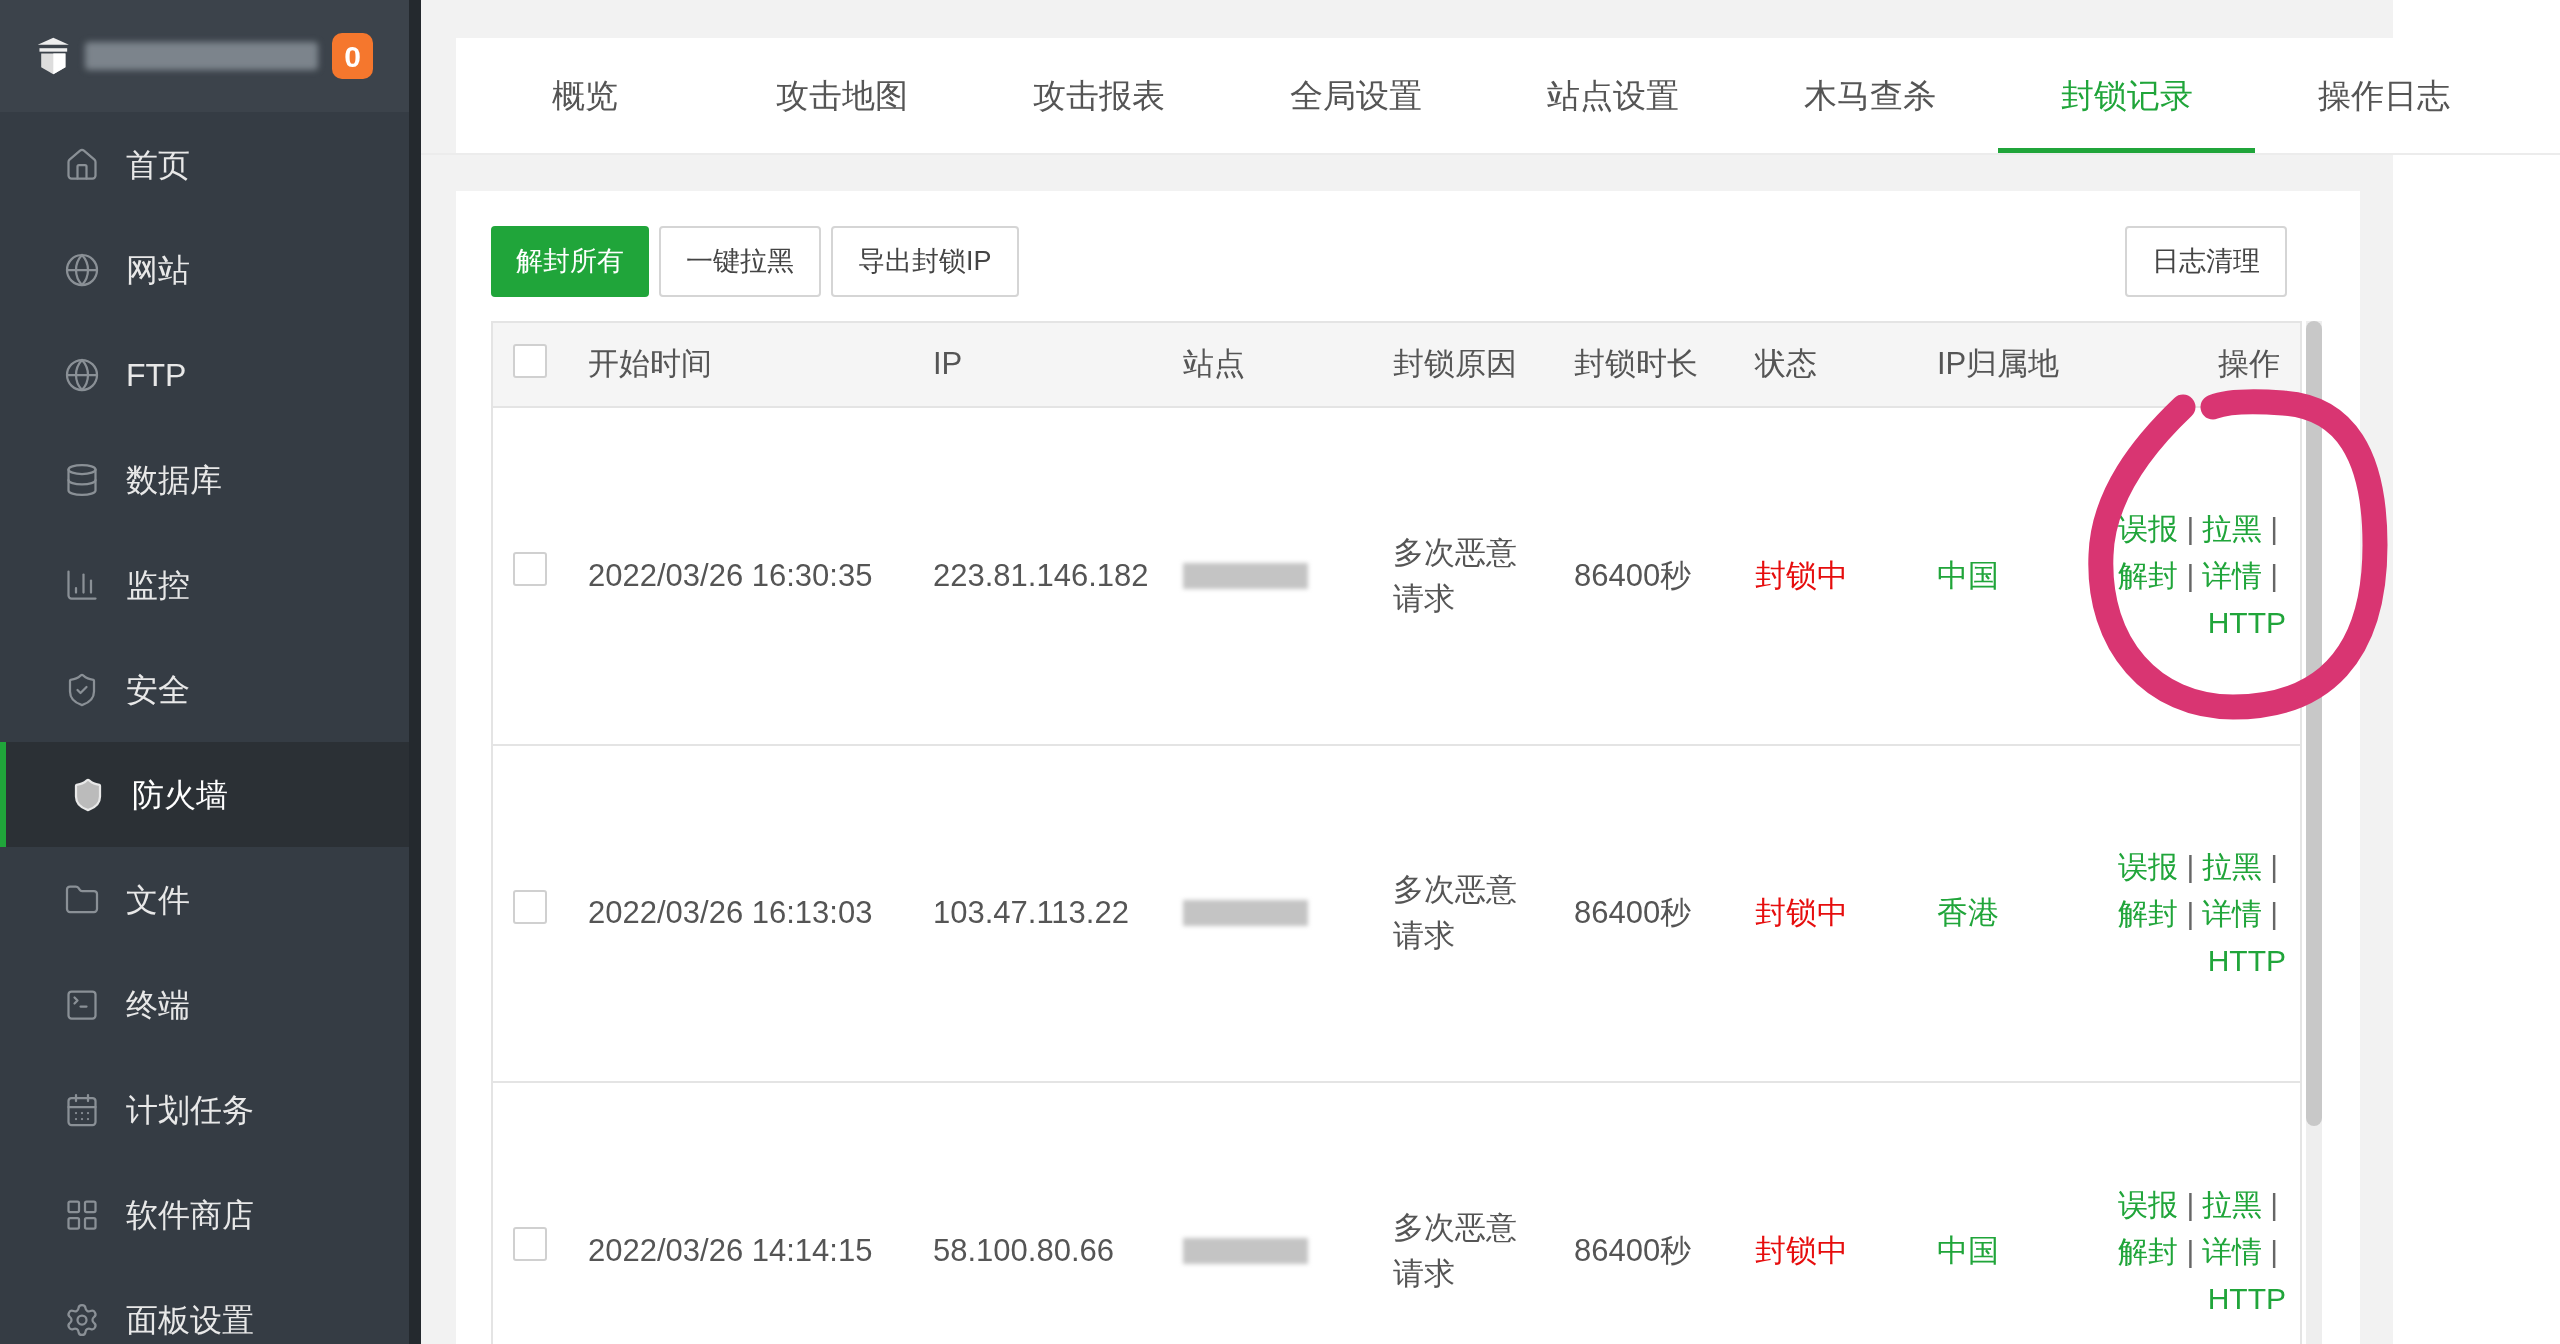 The height and width of the screenshot is (1344, 2560). Describe the element at coordinates (2383, 95) in the screenshot. I see `tab: 操作日志` at that location.